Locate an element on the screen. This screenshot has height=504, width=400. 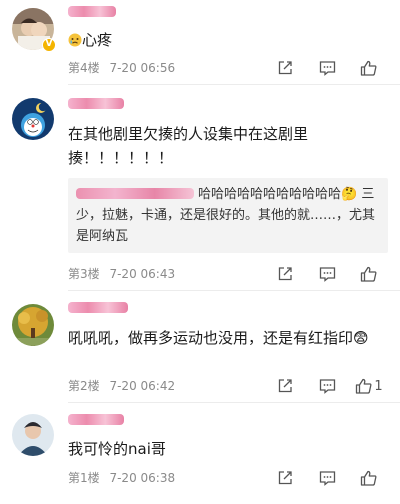
comment-meta: 第2楼 7-20 06:42 is located at coordinates (121, 386).